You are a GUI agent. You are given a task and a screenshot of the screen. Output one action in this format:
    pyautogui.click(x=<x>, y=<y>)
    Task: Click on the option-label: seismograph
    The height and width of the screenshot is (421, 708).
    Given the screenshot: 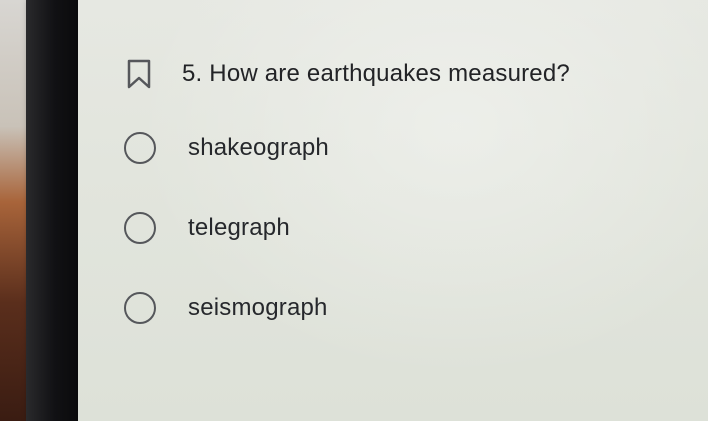 What is the action you would take?
    pyautogui.click(x=258, y=307)
    